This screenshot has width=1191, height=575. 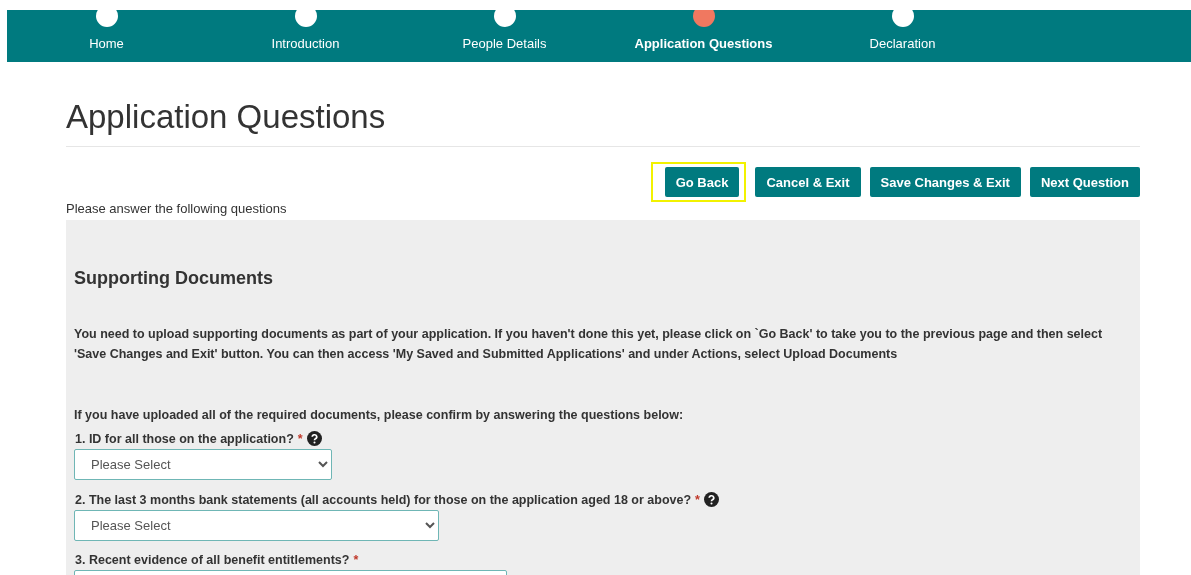 I want to click on confirm-text: If you have uploaded all of the required documents, please confirm by answering the questions below:, so click(x=379, y=415).